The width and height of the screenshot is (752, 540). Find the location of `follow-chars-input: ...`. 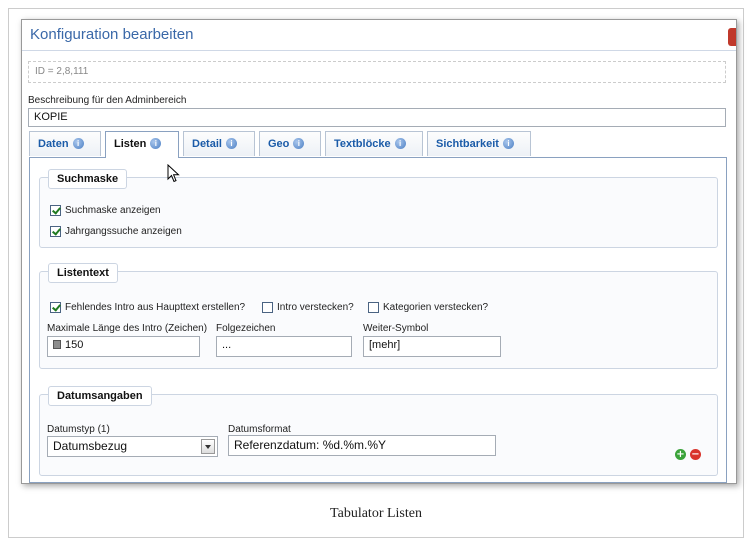

follow-chars-input: ... is located at coordinates (284, 346).